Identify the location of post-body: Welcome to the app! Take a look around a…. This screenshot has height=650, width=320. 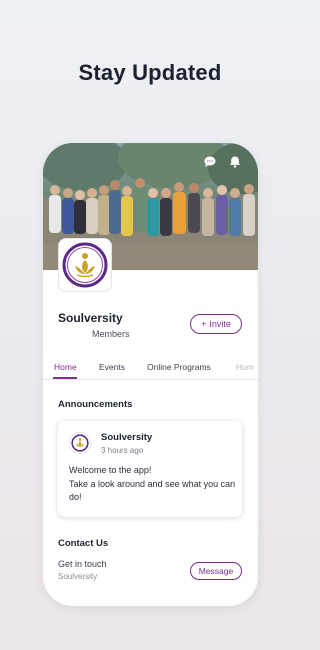
(154, 484).